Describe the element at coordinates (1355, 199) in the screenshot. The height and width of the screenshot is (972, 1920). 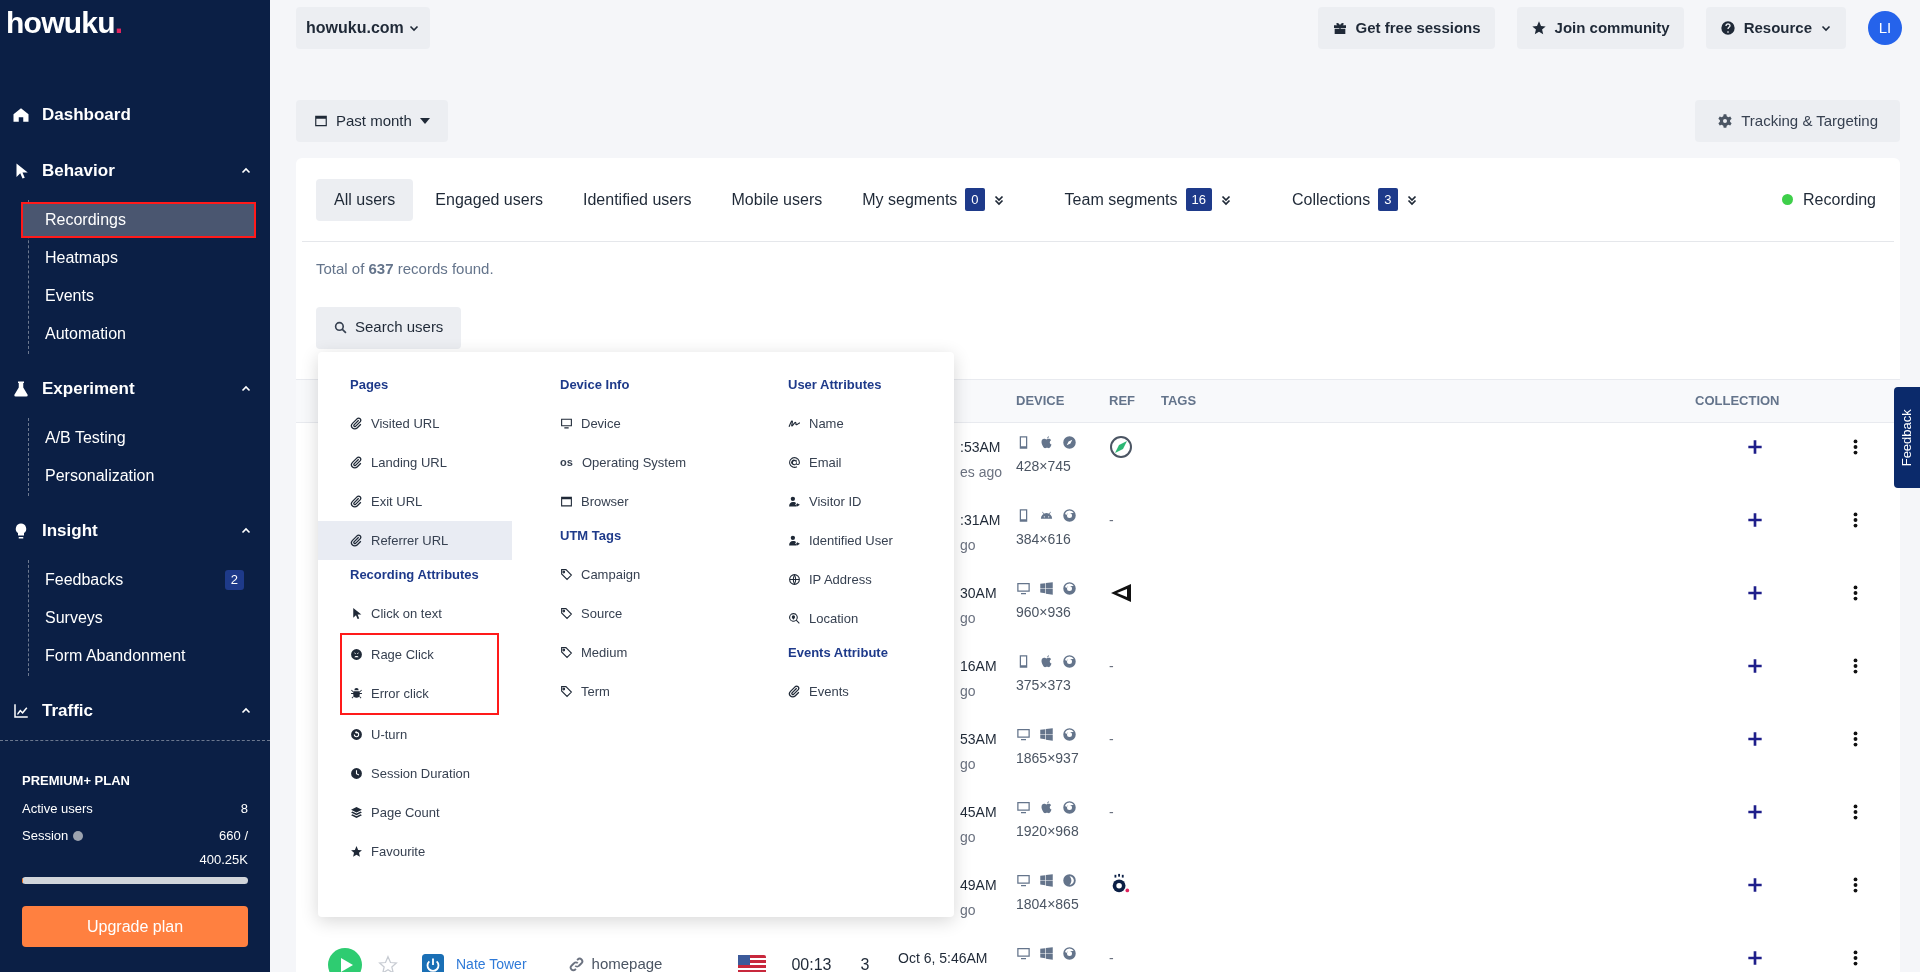
I see `tab: Collections 3` at that location.